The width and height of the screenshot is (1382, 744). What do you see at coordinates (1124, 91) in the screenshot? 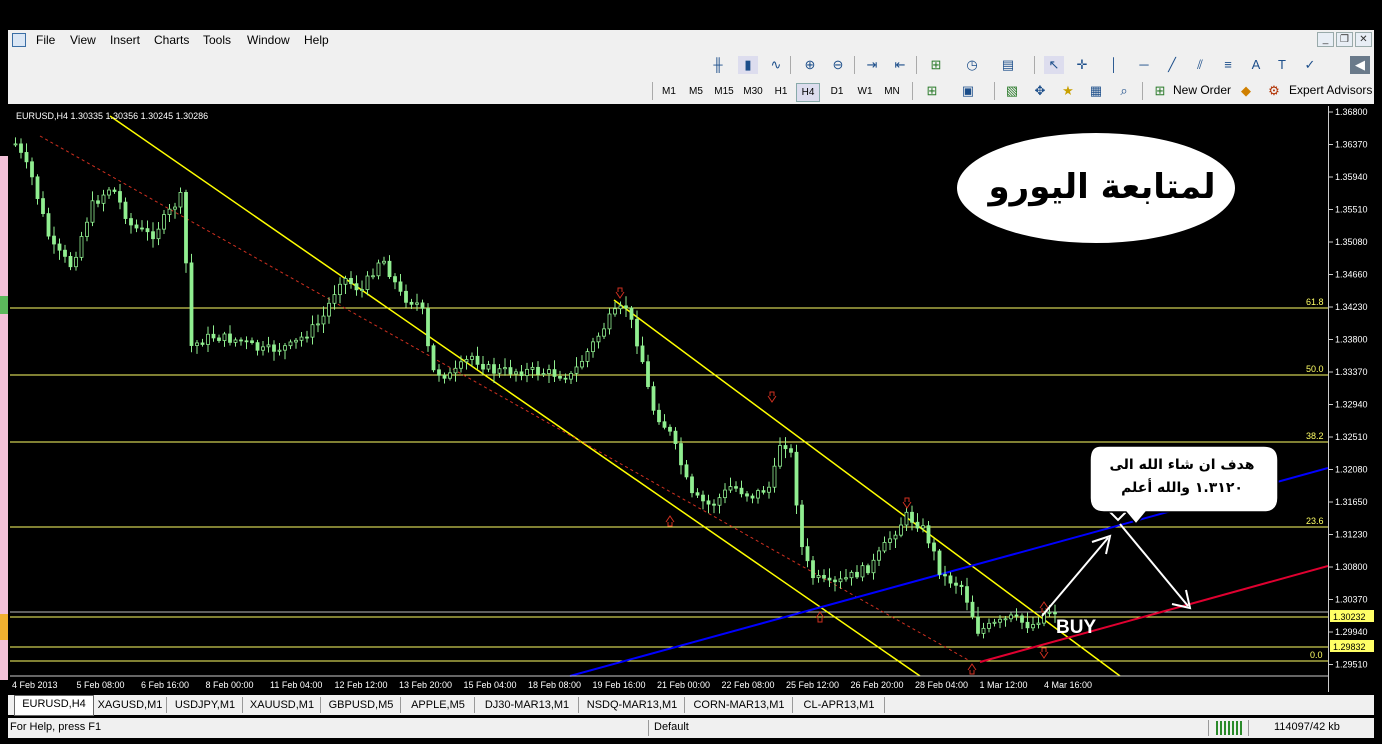
I see `tester-icon: ⌕` at bounding box center [1124, 91].